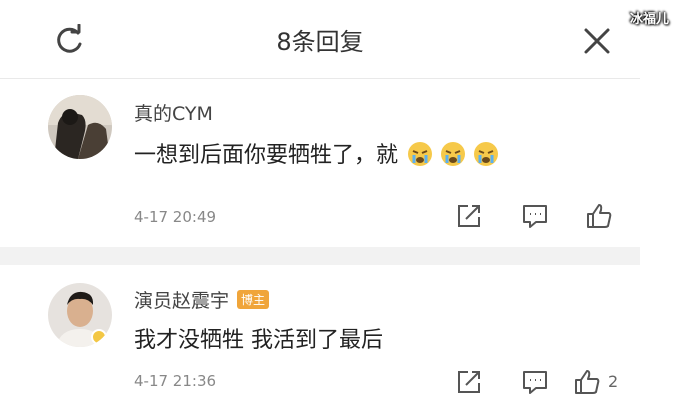 This screenshot has height=400, width=690. What do you see at coordinates (266, 155) in the screenshot?
I see `comment-body: 一想到后面你要牺牲了，就` at bounding box center [266, 155].